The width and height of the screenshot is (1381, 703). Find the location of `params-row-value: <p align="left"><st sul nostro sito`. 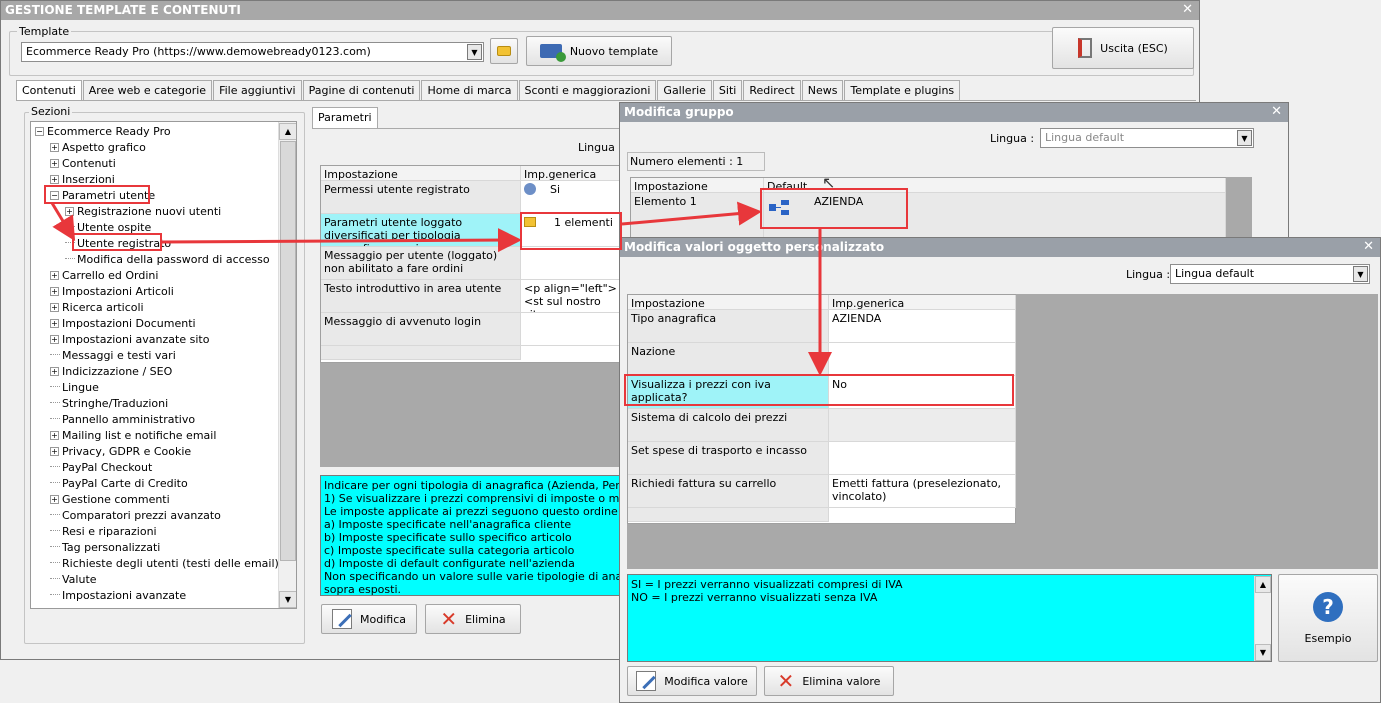

params-row-value: <p align="left"><st sul nostro sito is located at coordinates (571, 296).